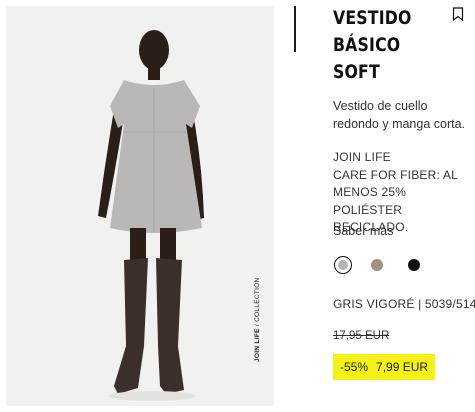 This screenshot has width=475, height=412. Describe the element at coordinates (458, 14) in the screenshot. I see `bookmark-icon` at that location.